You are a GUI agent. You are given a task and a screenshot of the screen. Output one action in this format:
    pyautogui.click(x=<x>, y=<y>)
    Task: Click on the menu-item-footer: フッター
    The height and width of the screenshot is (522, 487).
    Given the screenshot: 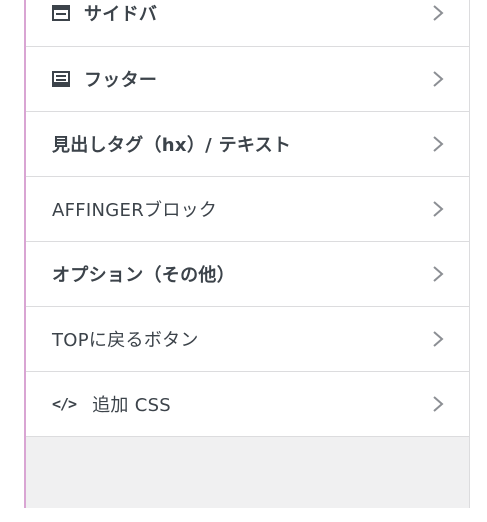 What is the action you would take?
    pyautogui.click(x=247, y=79)
    